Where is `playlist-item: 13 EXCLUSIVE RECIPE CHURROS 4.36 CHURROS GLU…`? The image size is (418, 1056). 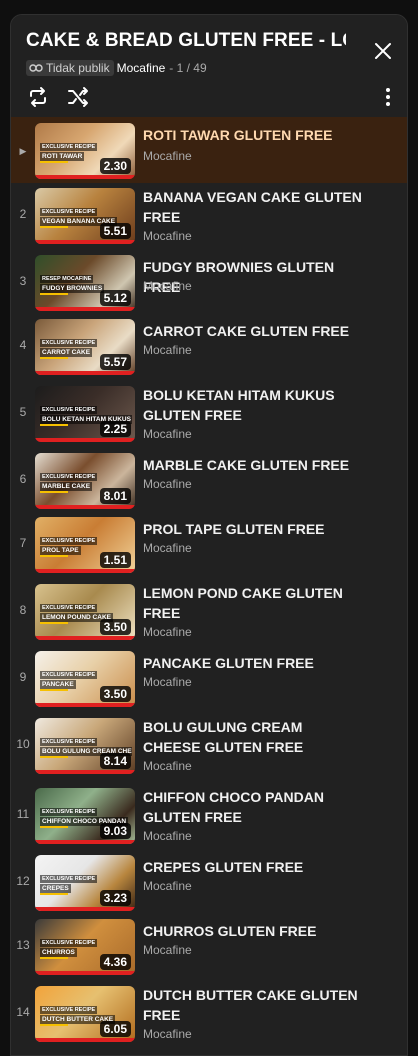
playlist-item: 13 EXCLUSIVE RECIPE CHURROS 4.36 CHURROS GLU… is located at coordinates (209, 947).